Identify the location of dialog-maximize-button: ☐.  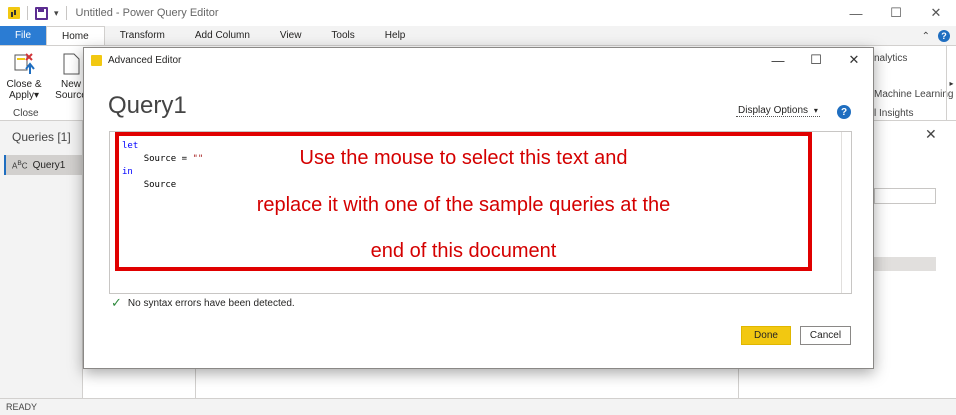
(816, 60).